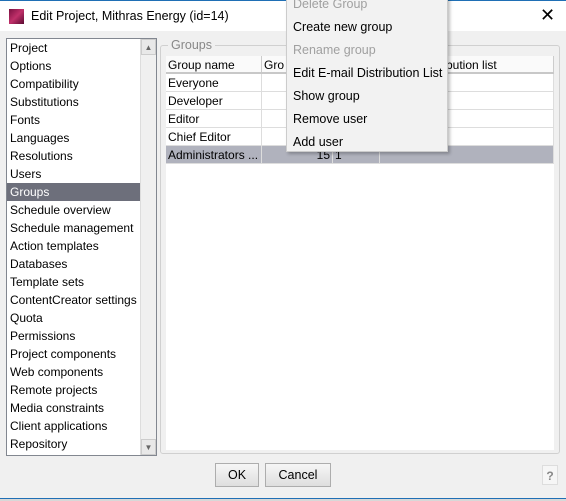 This screenshot has height=501, width=566. What do you see at coordinates (148, 247) in the screenshot?
I see `nav-scrollbar: ▲ ▼` at bounding box center [148, 247].